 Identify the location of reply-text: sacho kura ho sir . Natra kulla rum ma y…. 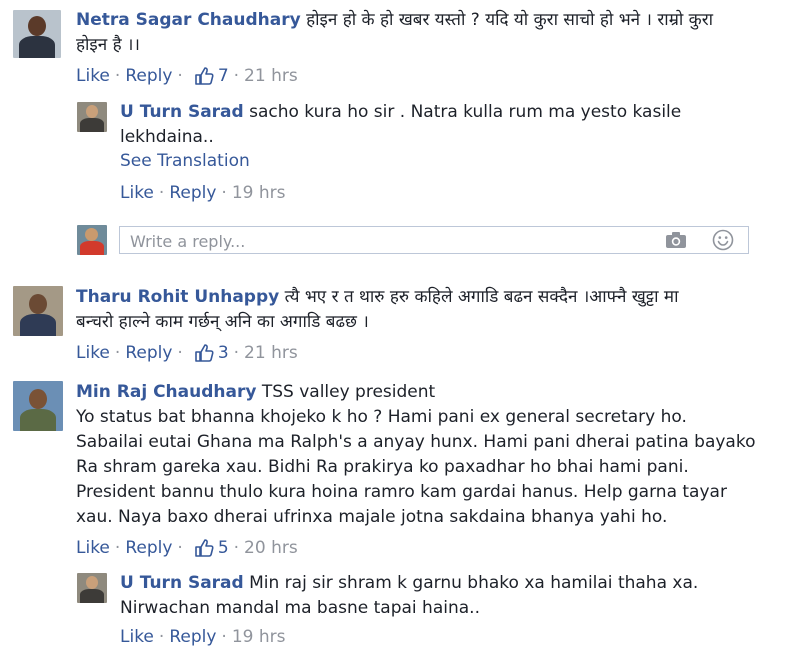
(465, 112).